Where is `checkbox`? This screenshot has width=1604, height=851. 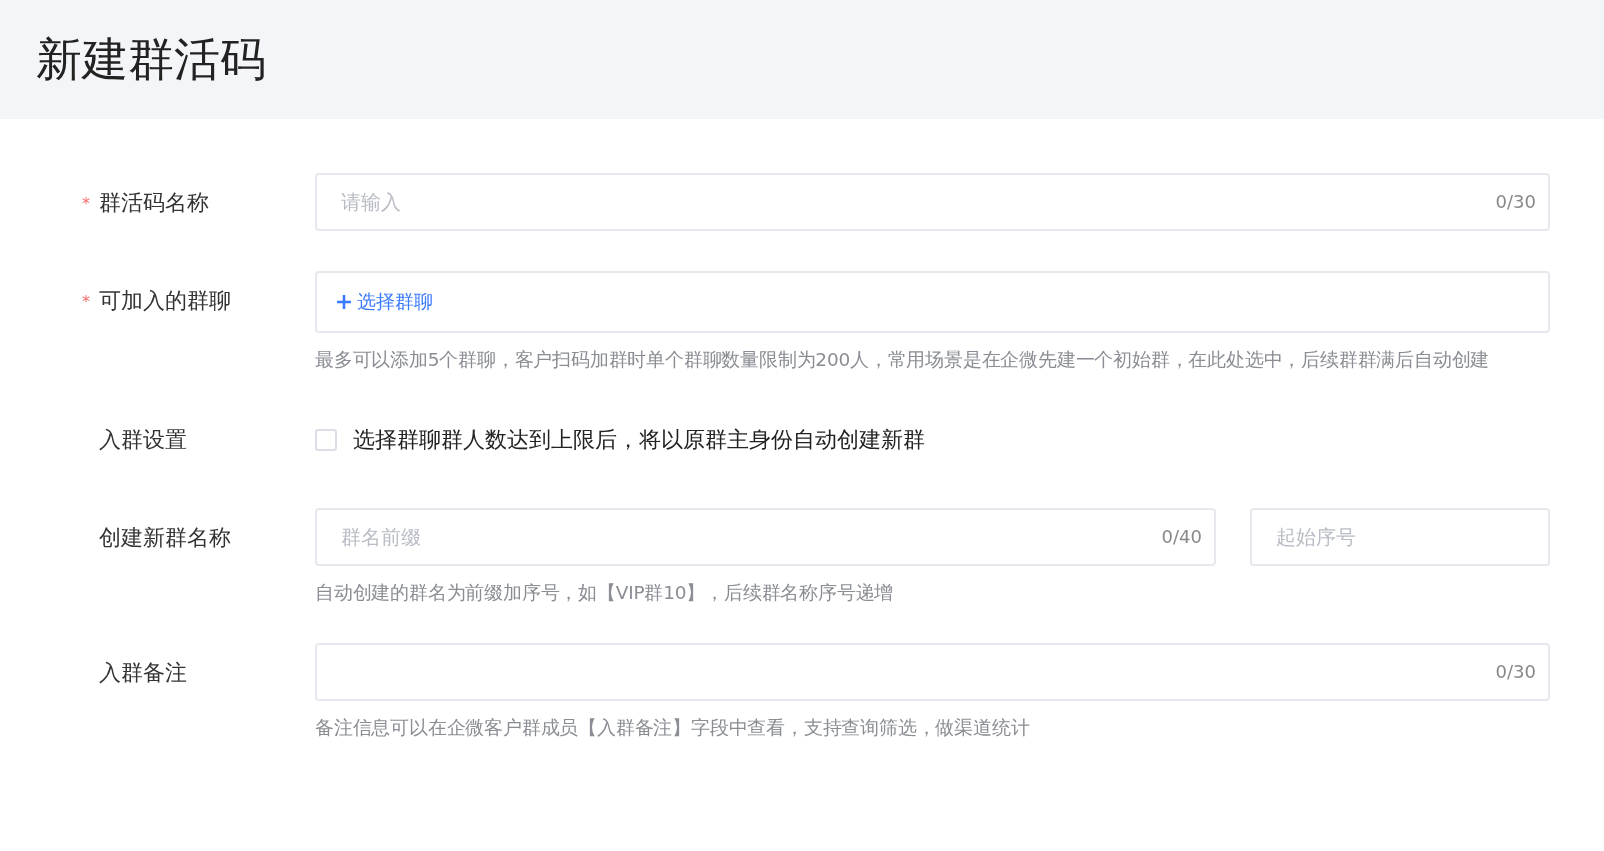 checkbox is located at coordinates (326, 440).